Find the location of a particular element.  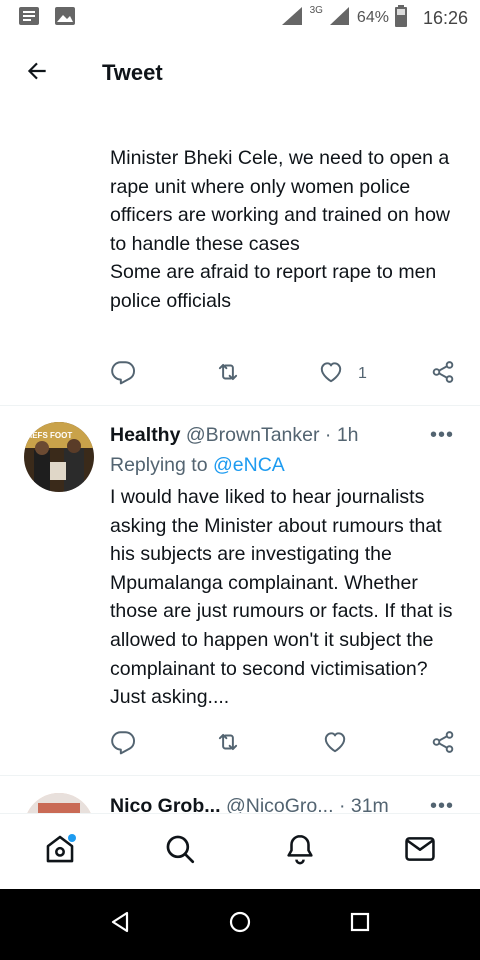

bell-icon is located at coordinates (300, 851).